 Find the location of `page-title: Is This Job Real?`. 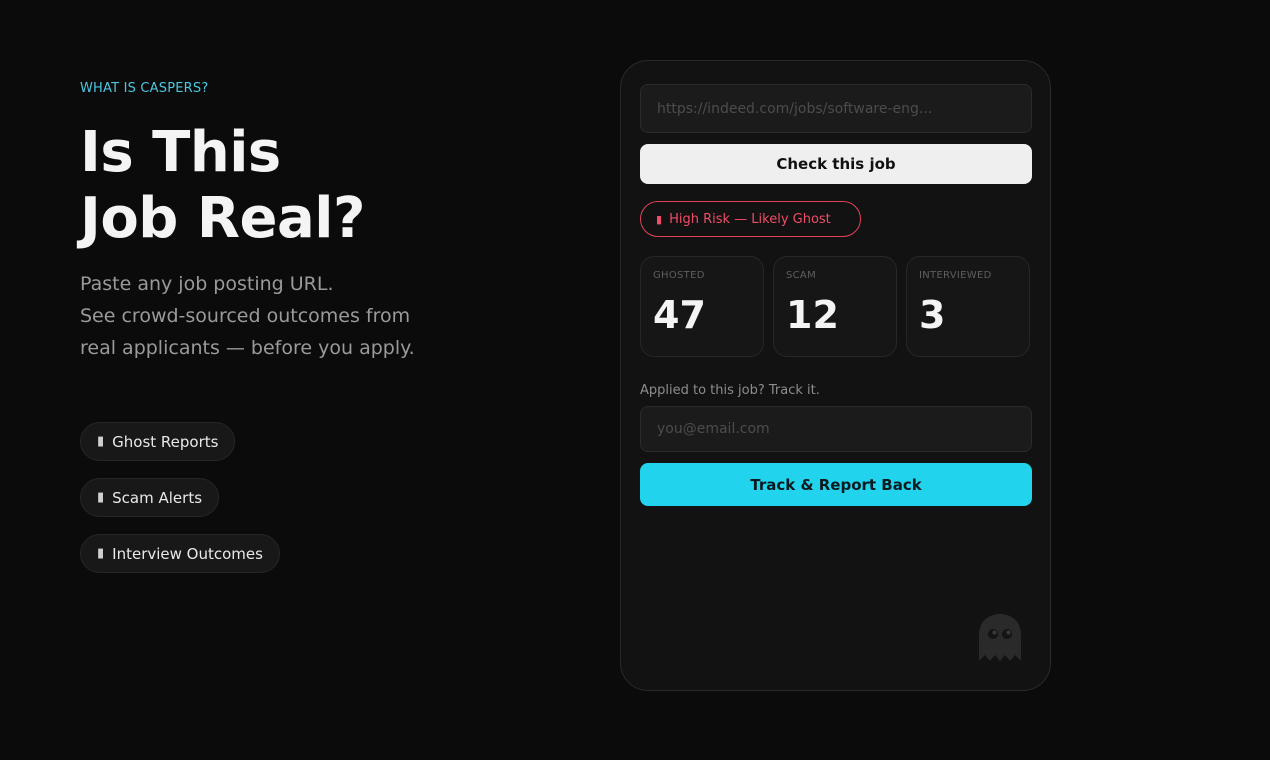

page-title: Is This Job Real? is located at coordinates (310, 186).